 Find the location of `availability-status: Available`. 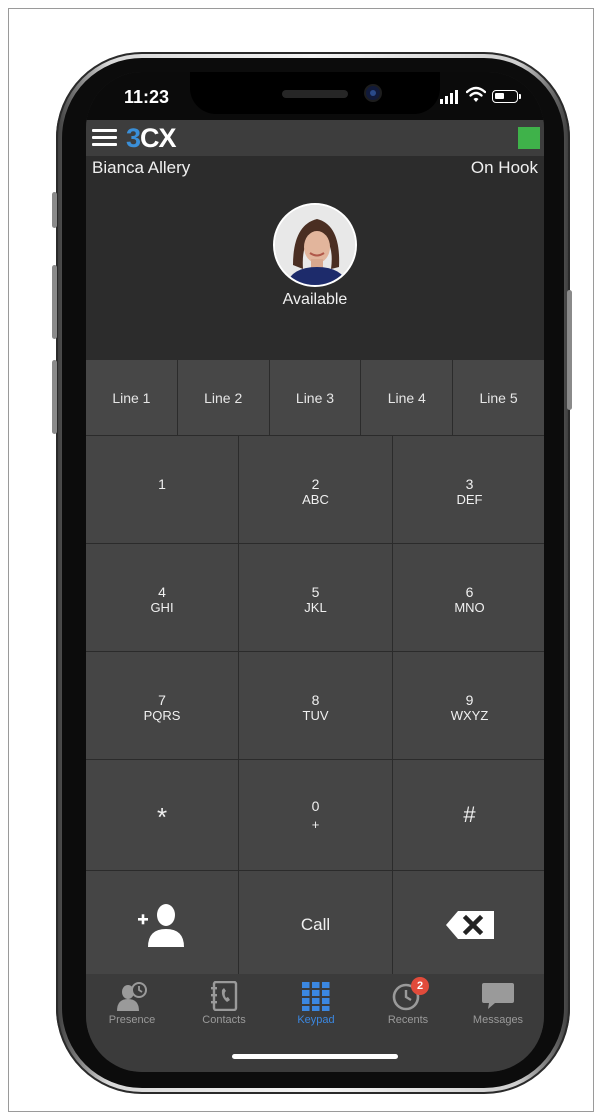

availability-status: Available is located at coordinates (315, 299).